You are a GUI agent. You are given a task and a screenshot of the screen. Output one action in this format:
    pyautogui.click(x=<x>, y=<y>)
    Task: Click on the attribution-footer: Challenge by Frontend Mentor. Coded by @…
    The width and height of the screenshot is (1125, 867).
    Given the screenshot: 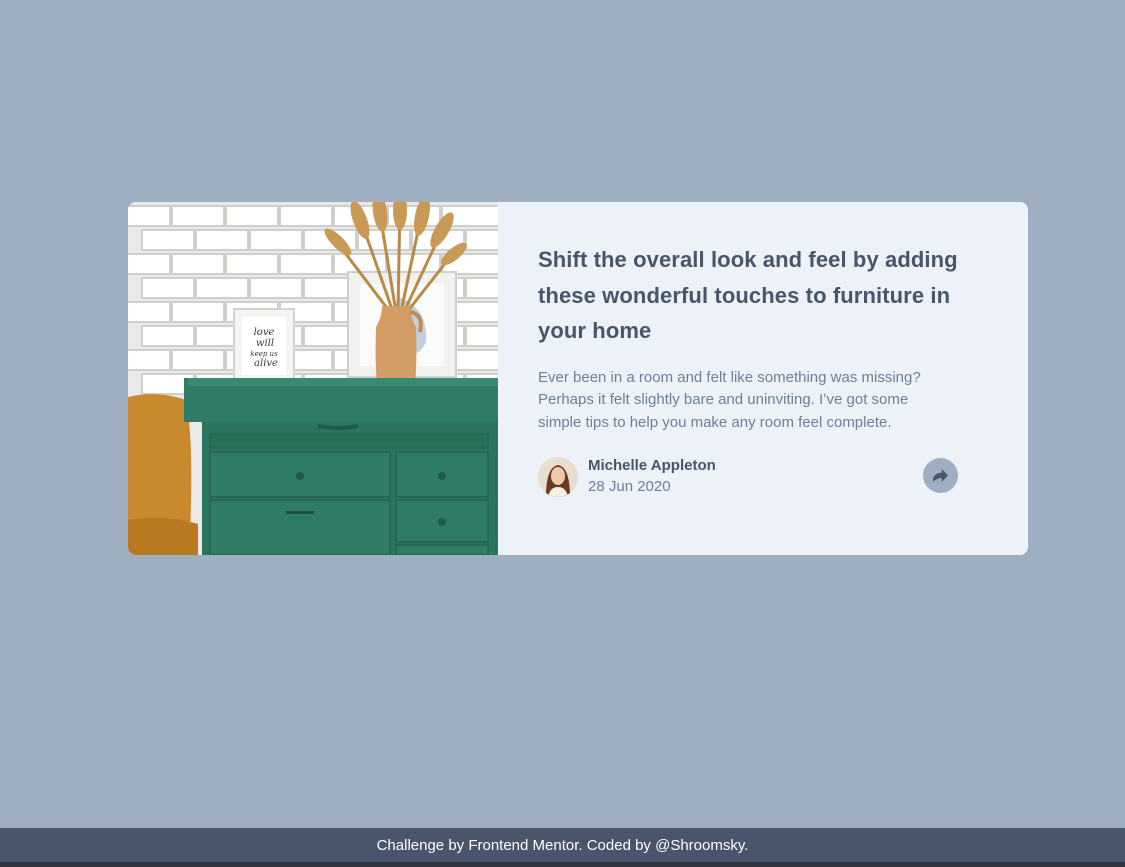 What is the action you would take?
    pyautogui.click(x=562, y=845)
    